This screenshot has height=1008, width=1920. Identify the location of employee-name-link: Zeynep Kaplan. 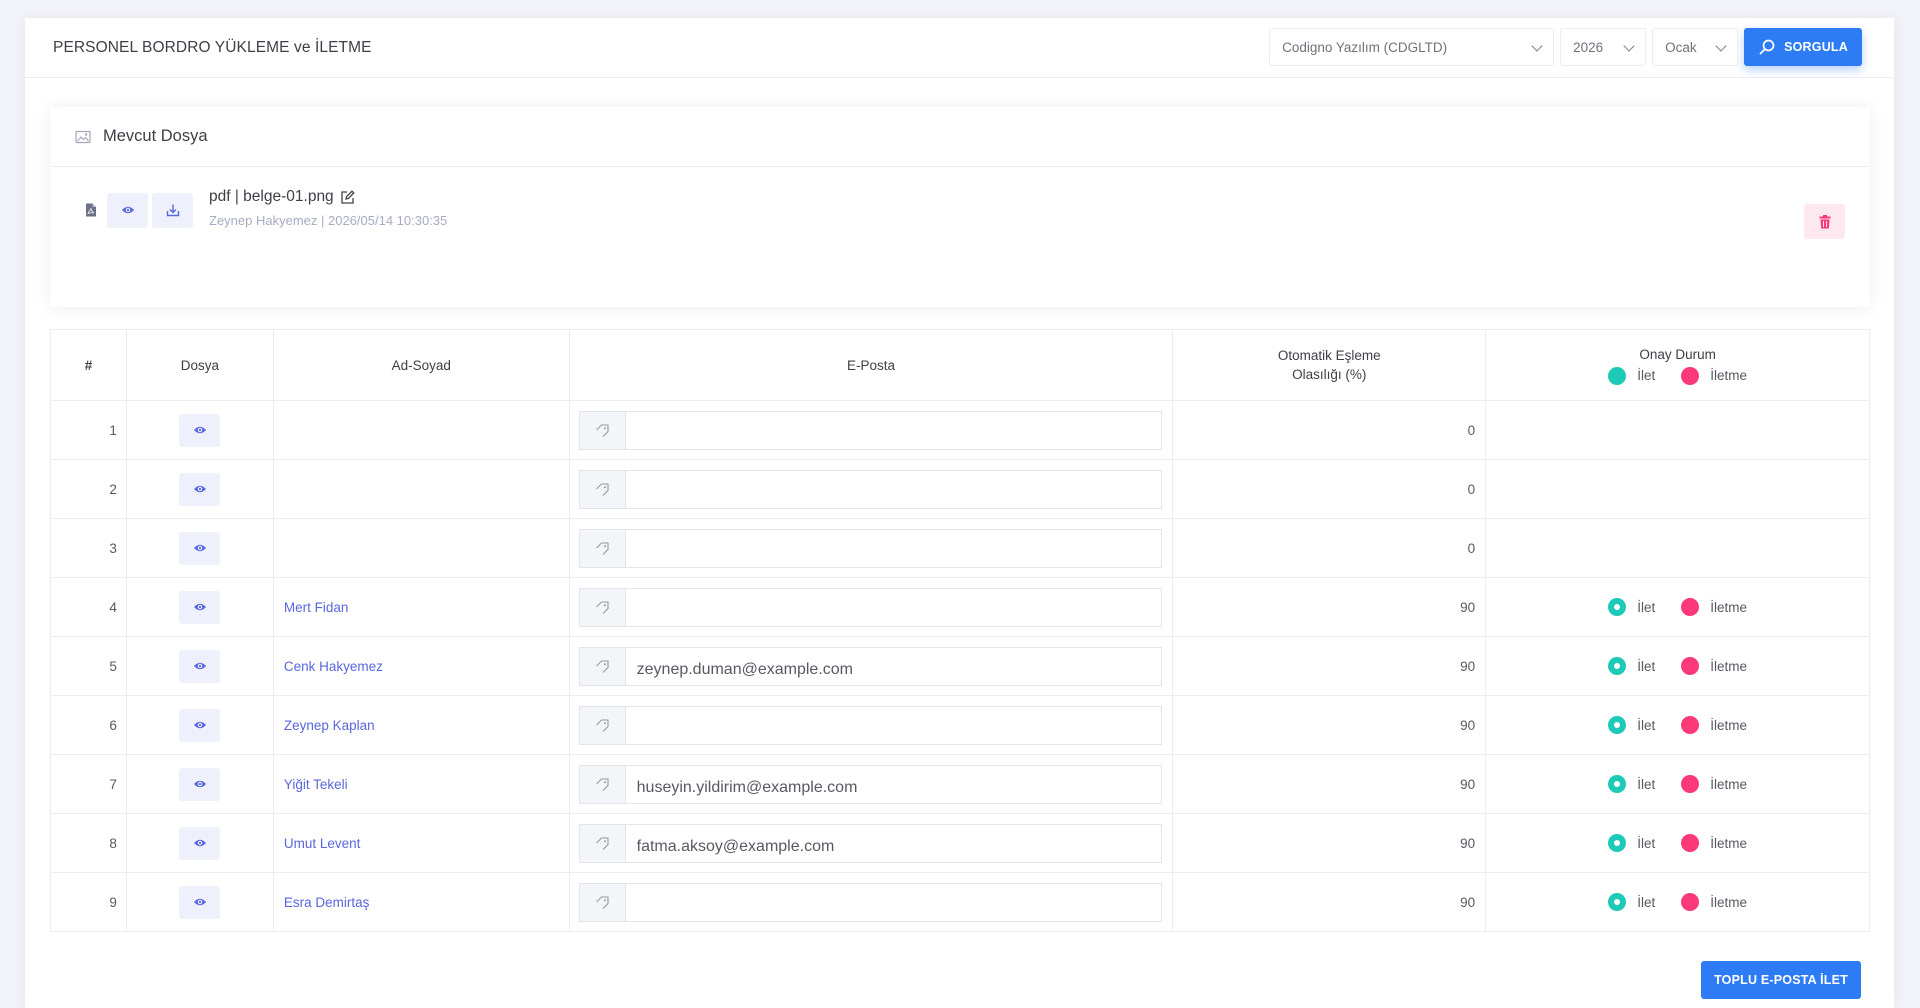
(324, 725).